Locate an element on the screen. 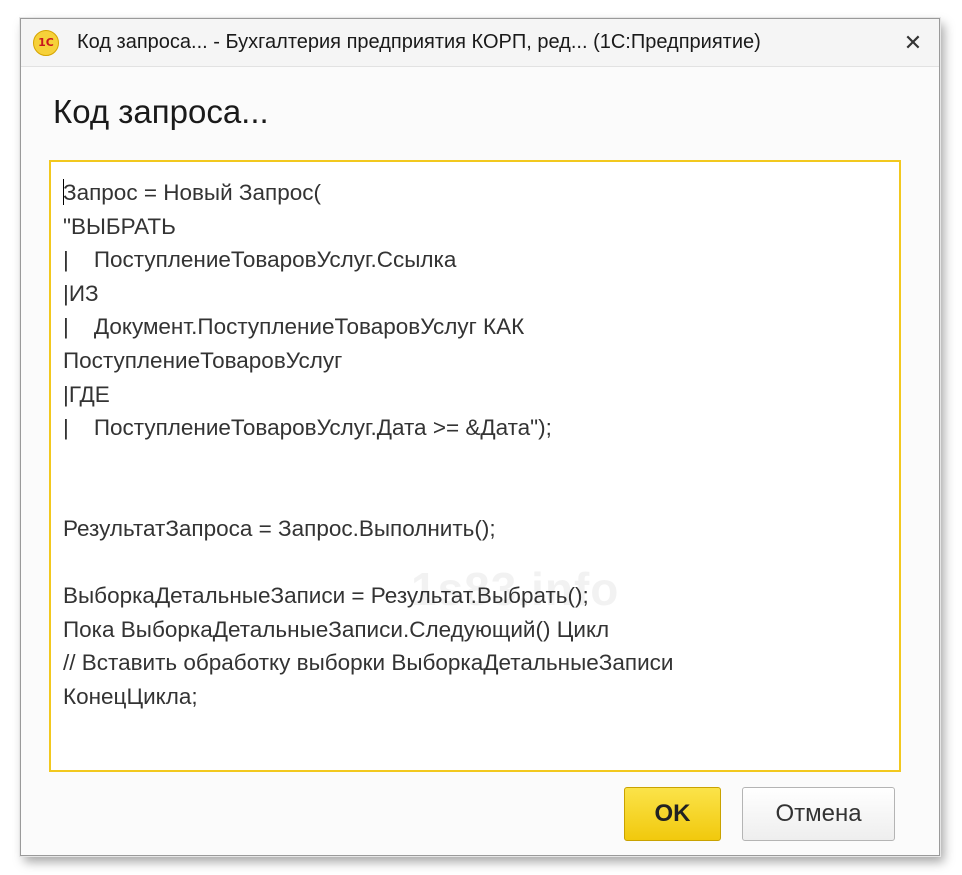  code-line: ПоступлениеТоваровУслуг is located at coordinates (203, 360).